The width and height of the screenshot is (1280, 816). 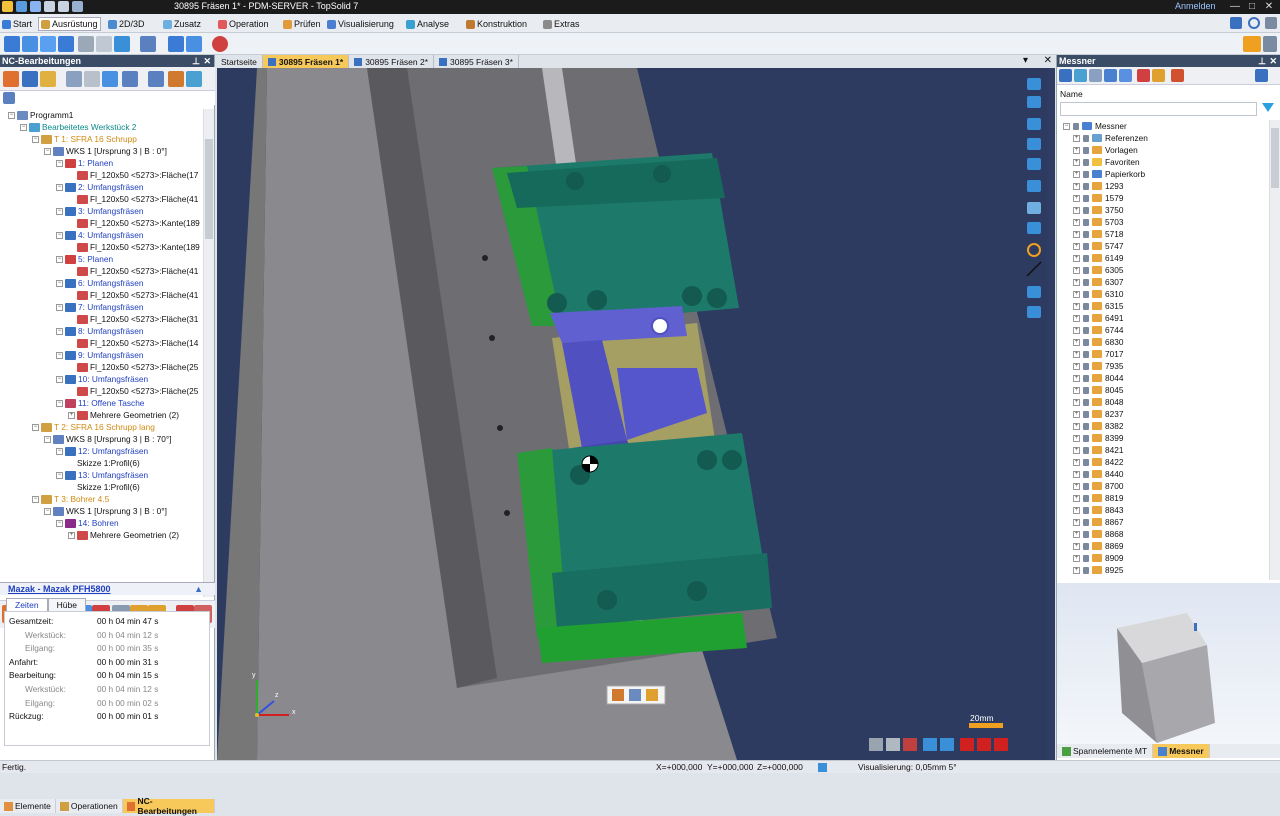 What do you see at coordinates (48, 79) in the screenshot?
I see `nc-tool-3-icon` at bounding box center [48, 79].